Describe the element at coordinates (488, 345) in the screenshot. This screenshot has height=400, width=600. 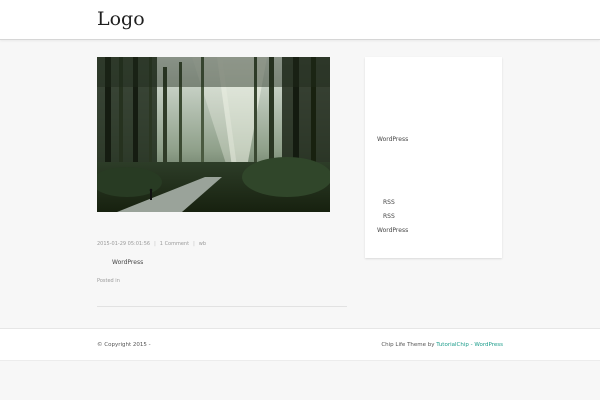
I see `wordpress-link: WordPress` at that location.